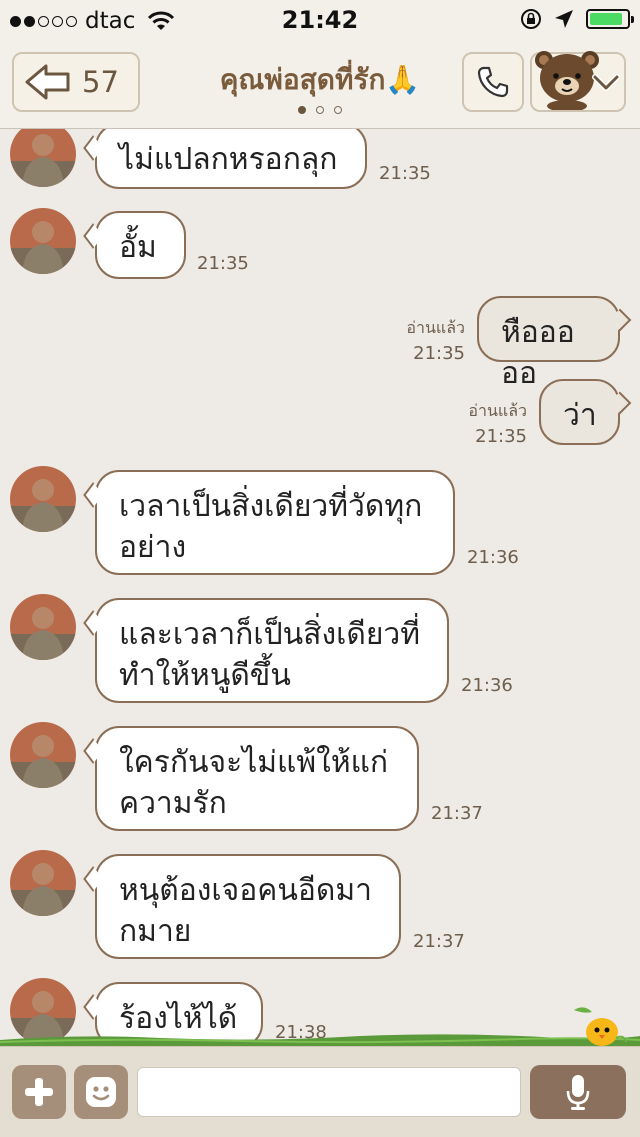 This screenshot has height=1137, width=640. Describe the element at coordinates (606, 19) in the screenshot. I see `battery-level` at that location.